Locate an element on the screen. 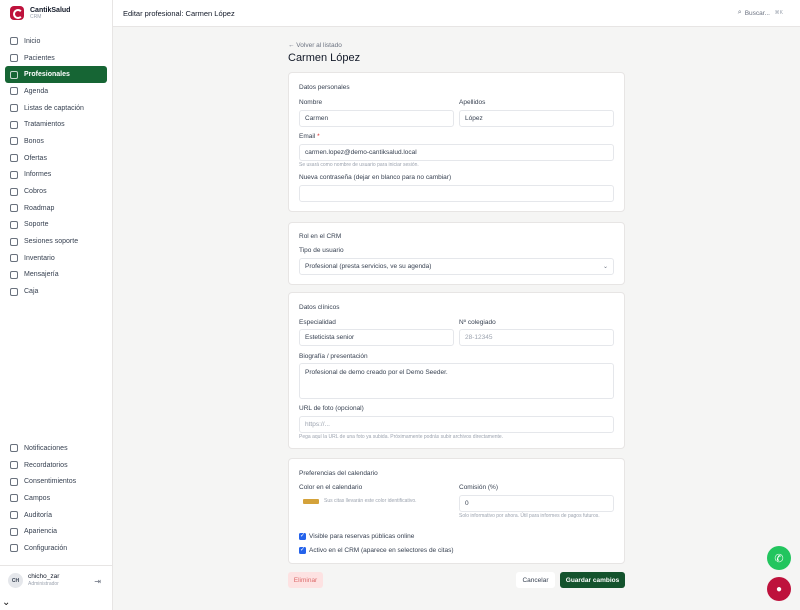  sidebar-item-label: Listas de captación is located at coordinates (54, 108).